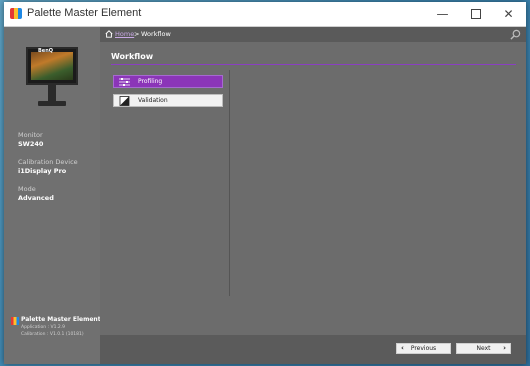  Describe the element at coordinates (124, 34) in the screenshot. I see `breadcrumb-home-link: Home` at that location.